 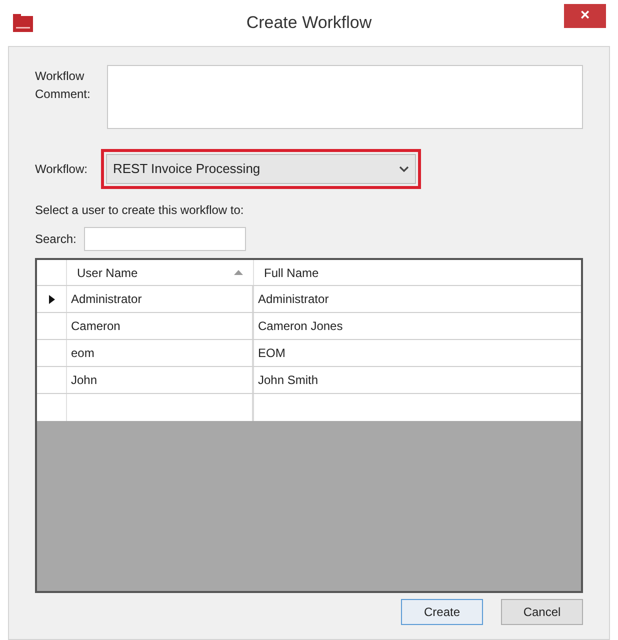 I want to click on table-cell-text: John Smith, so click(x=288, y=380).